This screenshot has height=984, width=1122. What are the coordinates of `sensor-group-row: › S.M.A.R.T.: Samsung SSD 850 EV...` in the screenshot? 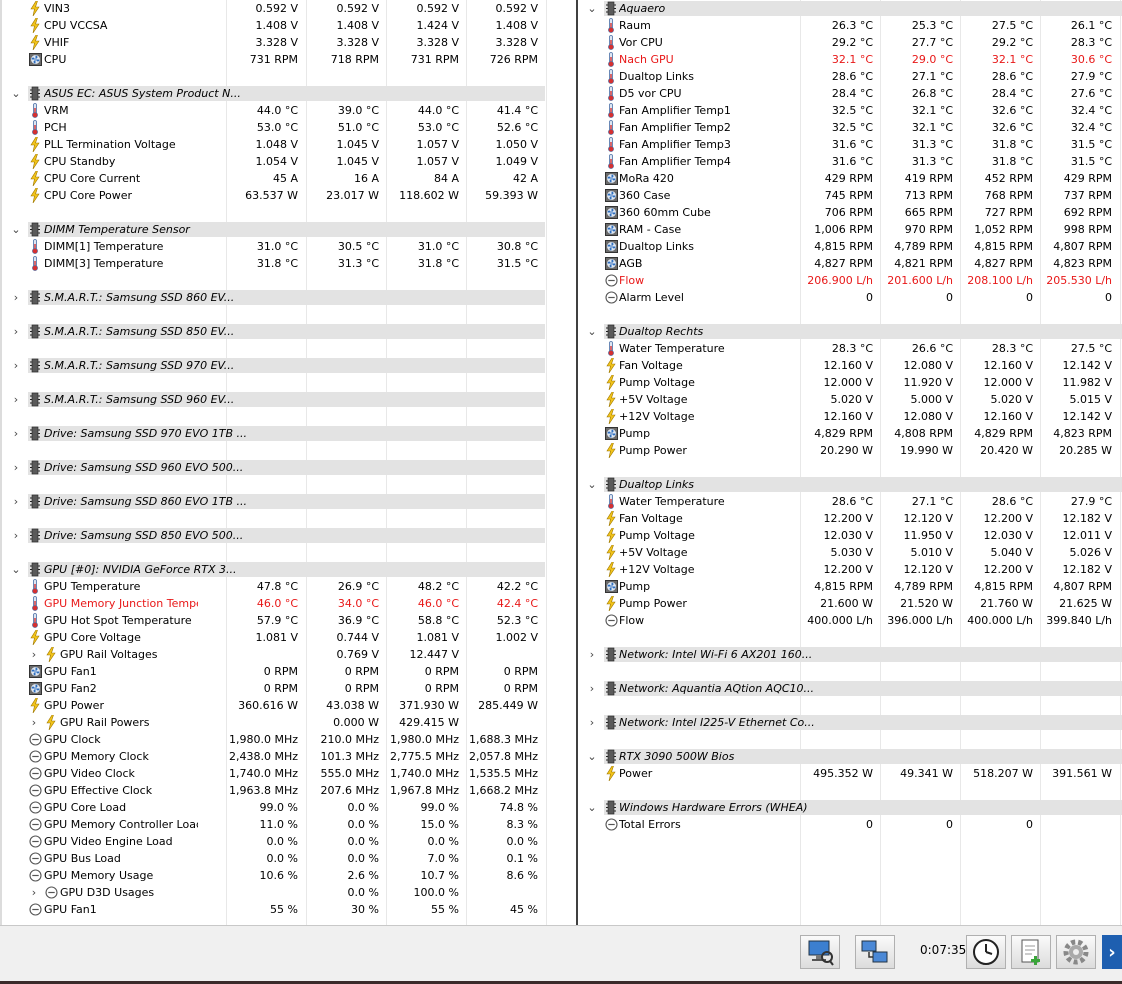 It's located at (289, 331).